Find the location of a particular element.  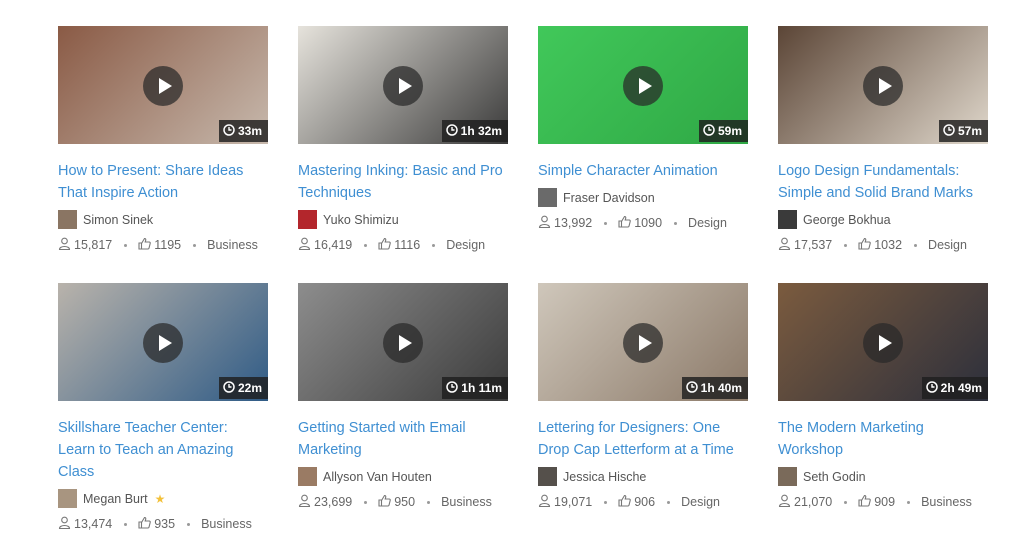

teacher-name: Fraser Davidson is located at coordinates (609, 198).